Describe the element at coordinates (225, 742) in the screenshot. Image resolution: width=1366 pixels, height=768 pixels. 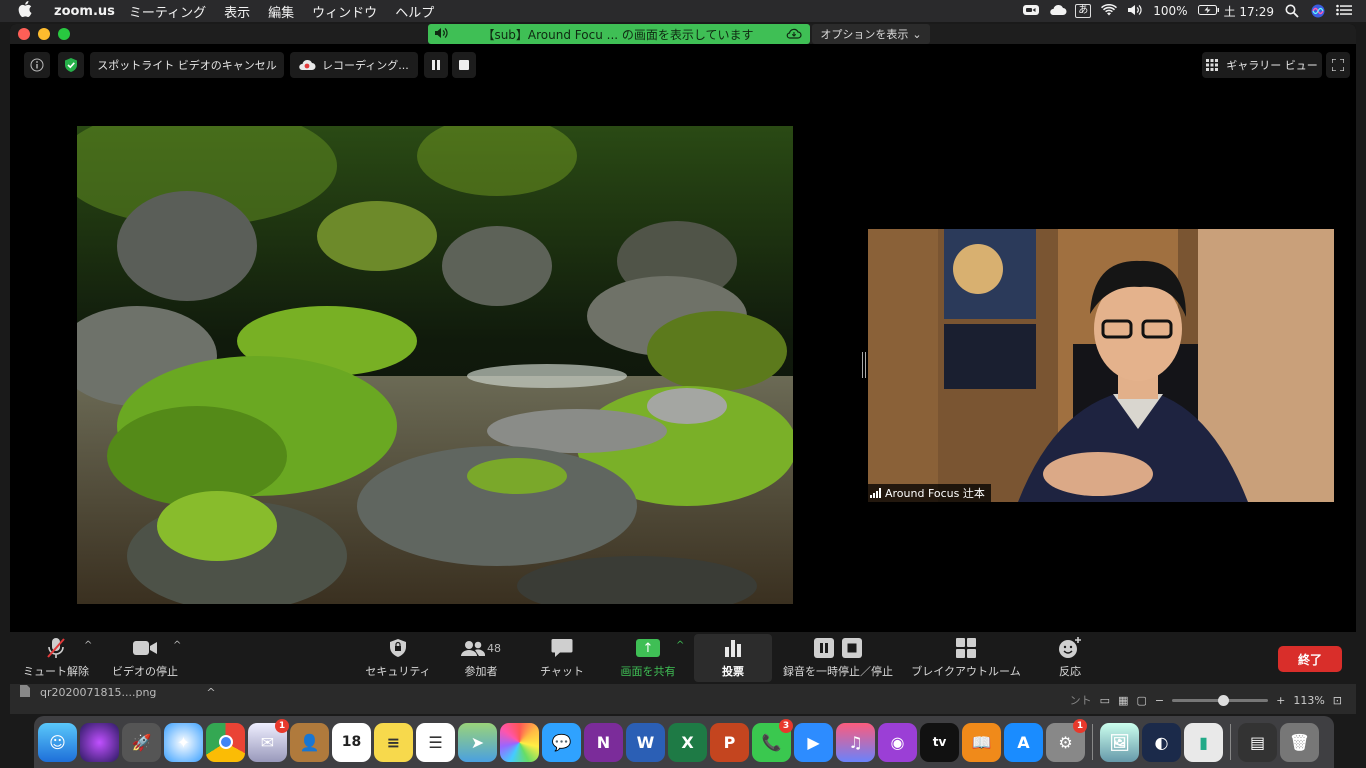
I see `chrome-icon` at that location.